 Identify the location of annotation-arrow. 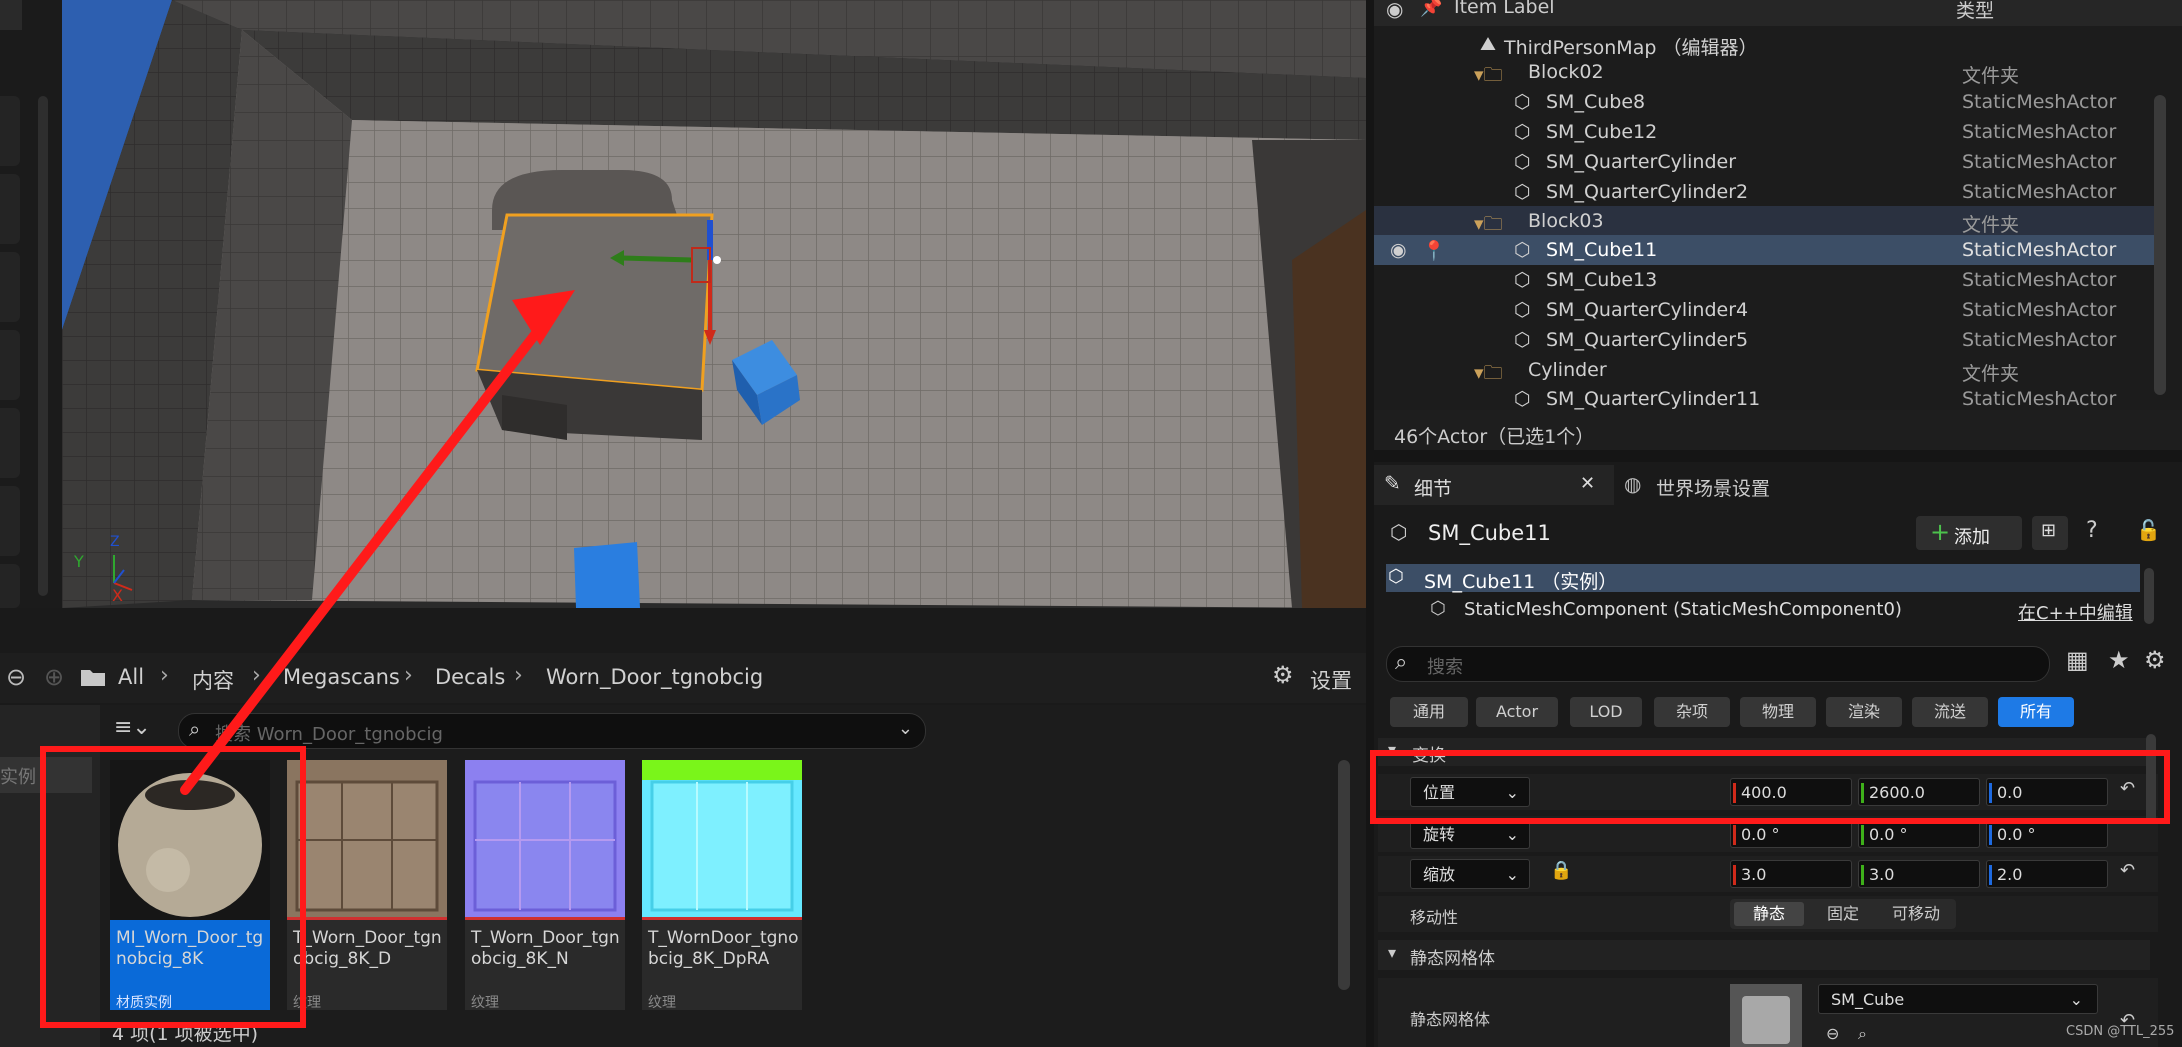
(367, 552).